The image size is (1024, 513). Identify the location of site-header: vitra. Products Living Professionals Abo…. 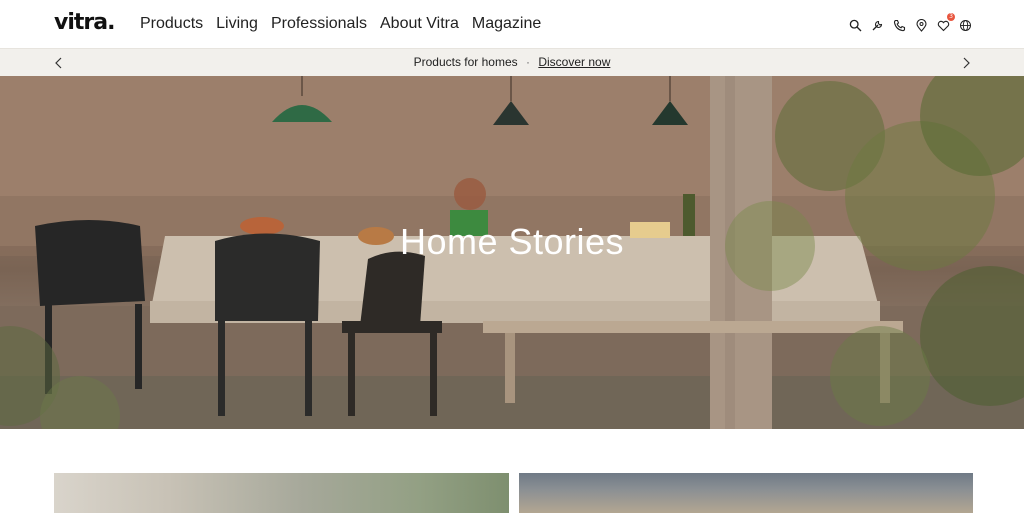
(512, 24).